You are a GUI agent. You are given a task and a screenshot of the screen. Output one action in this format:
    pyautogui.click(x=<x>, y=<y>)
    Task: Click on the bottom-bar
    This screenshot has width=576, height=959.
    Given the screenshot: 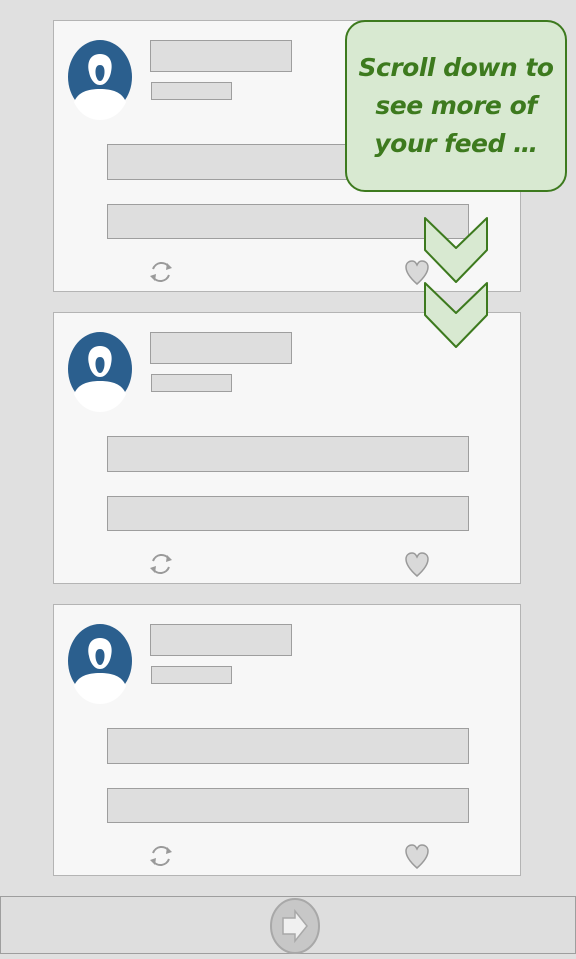 What is the action you would take?
    pyautogui.click(x=288, y=925)
    